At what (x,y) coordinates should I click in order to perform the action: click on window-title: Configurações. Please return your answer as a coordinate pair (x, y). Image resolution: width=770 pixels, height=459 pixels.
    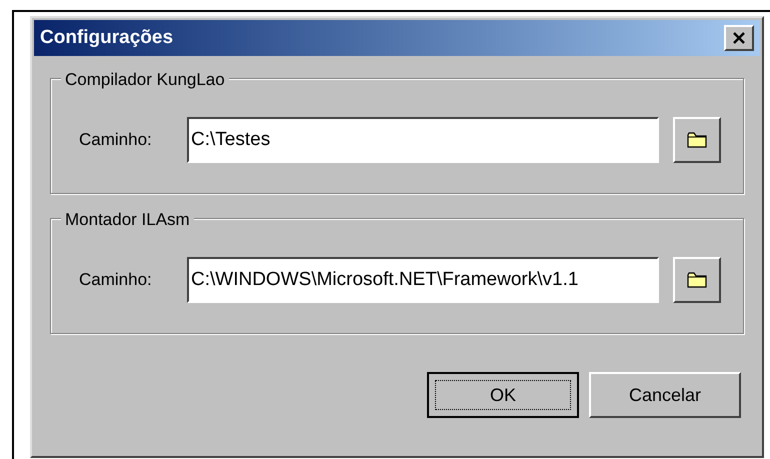
    Looking at the image, I should click on (107, 38).